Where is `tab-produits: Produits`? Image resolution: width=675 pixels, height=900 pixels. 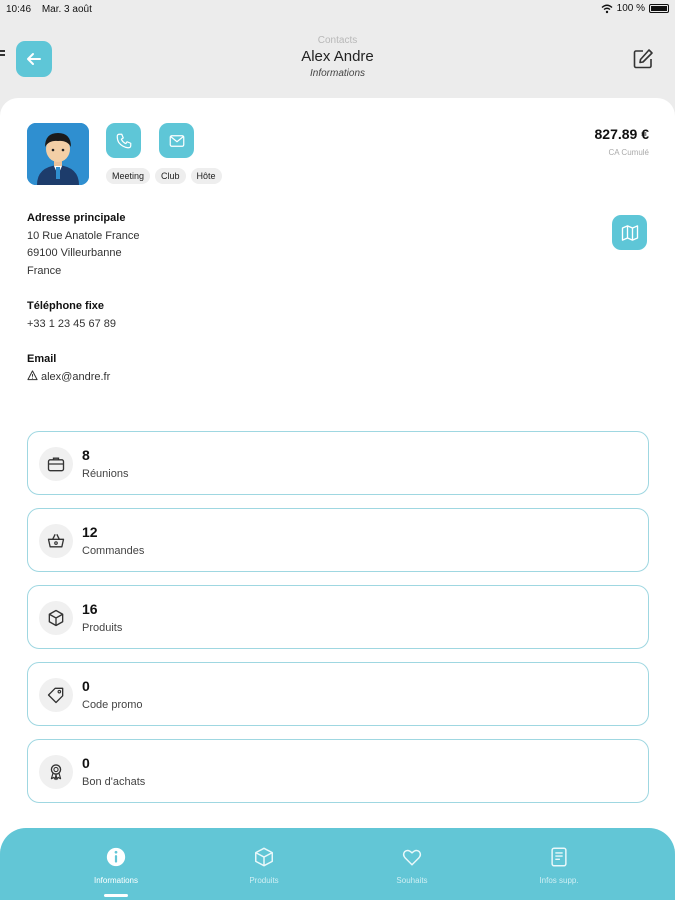 tab-produits: Produits is located at coordinates (264, 865).